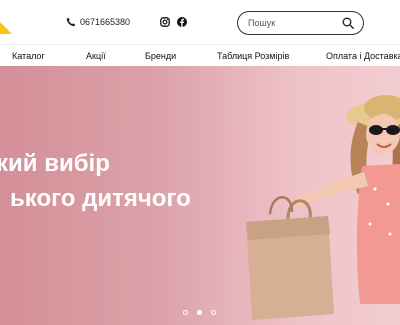  What do you see at coordinates (95, 181) in the screenshot?
I see `hero-title: кий вибір ького дитячого` at bounding box center [95, 181].